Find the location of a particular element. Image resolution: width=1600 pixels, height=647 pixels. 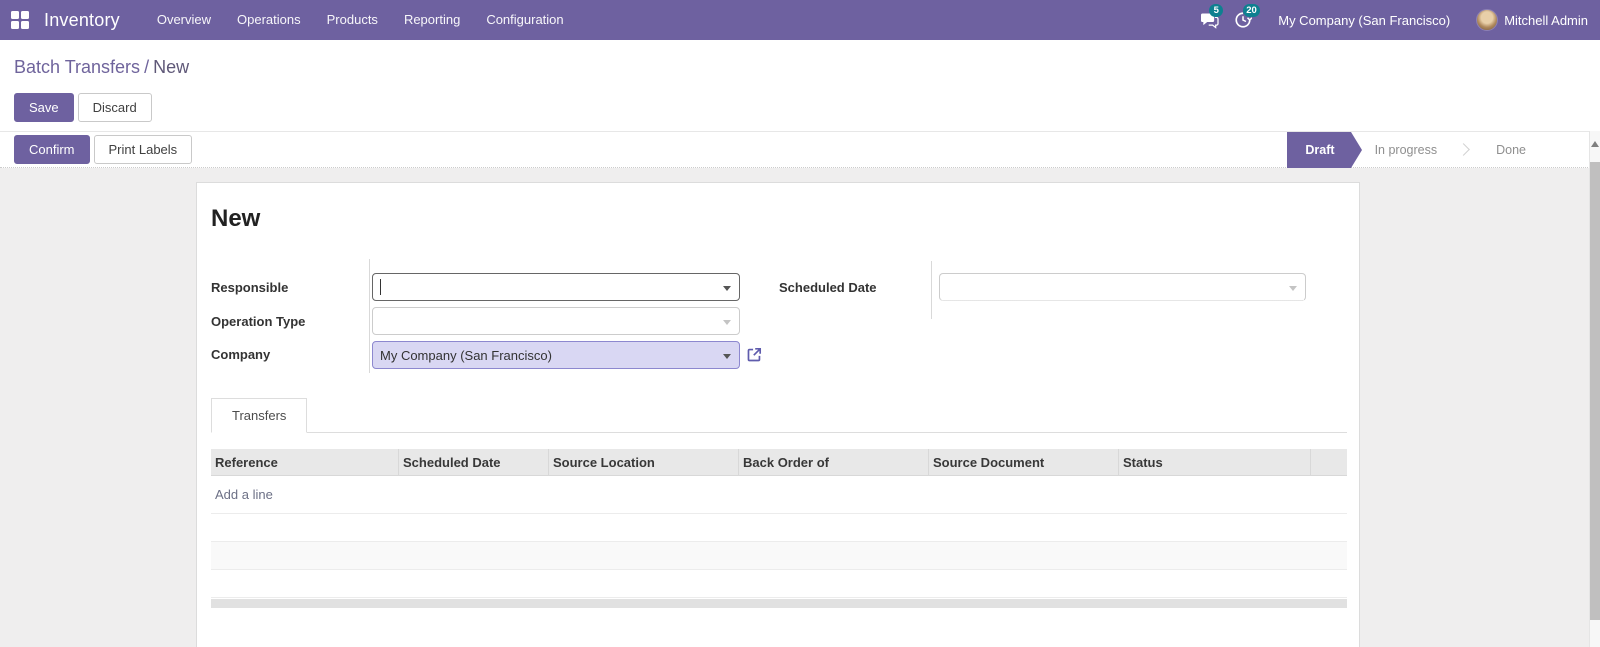

vertical-scrollbar is located at coordinates (1594, 389).